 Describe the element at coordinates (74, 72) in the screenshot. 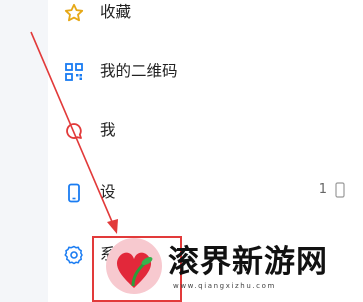

I see `qrcode-icon` at that location.